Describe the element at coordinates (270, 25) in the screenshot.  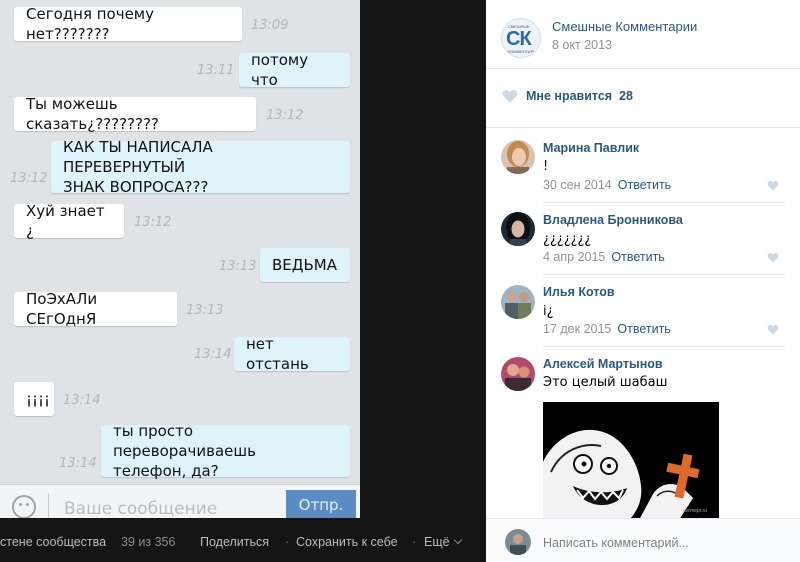
I see `message-time: 13:09` at that location.